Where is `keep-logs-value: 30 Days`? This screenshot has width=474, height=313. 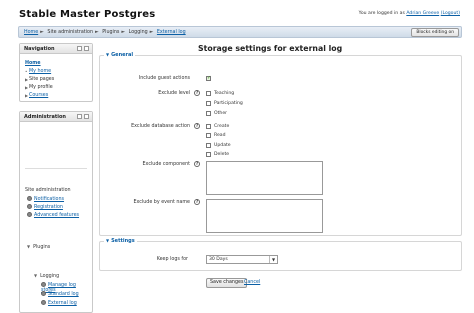
keep-logs-value: 30 Days is located at coordinates (218, 259).